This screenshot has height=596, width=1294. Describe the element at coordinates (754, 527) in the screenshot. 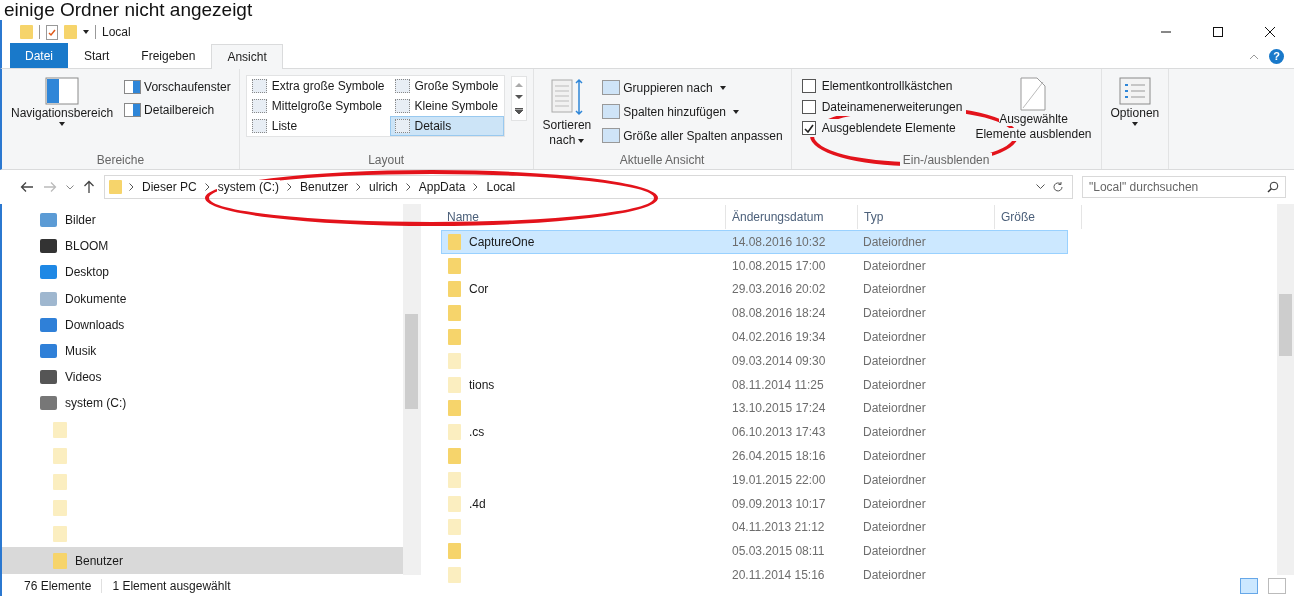

I see `file-row: 04.11.2013 21:12 Dateiordner` at that location.